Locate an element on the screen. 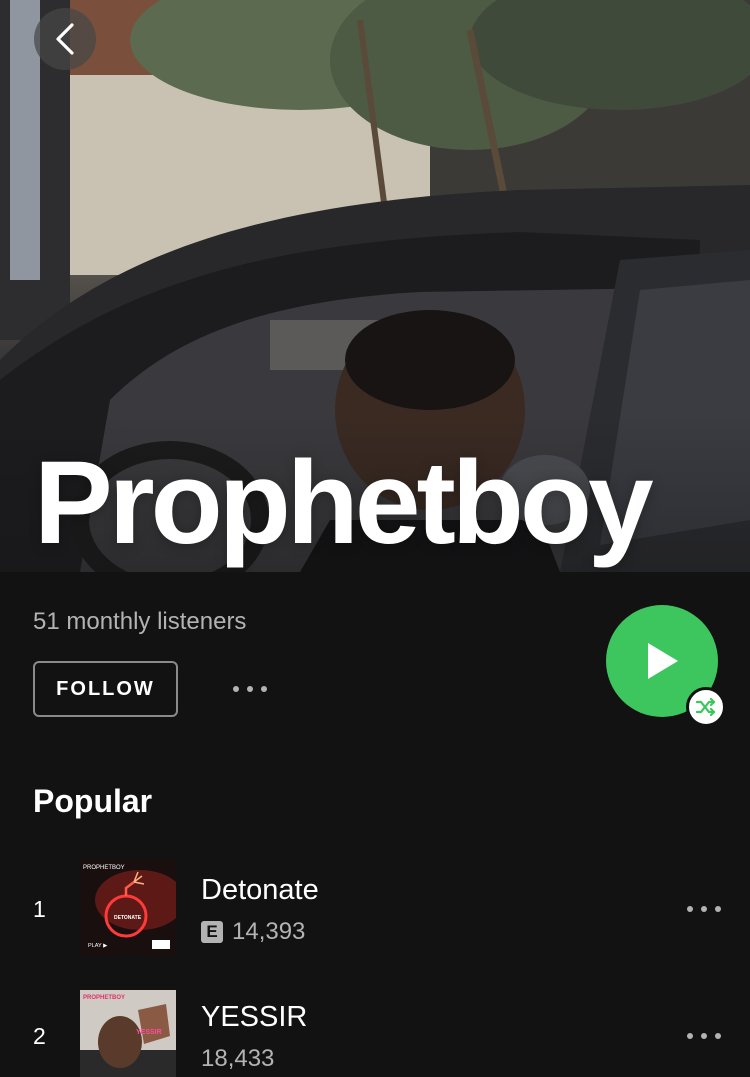  track-meta: 18,433 is located at coordinates (237, 1059).